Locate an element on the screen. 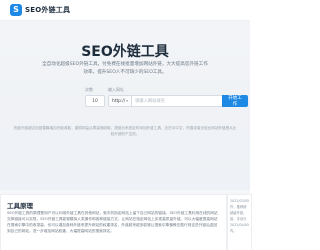  url-input is located at coordinates (177, 101).